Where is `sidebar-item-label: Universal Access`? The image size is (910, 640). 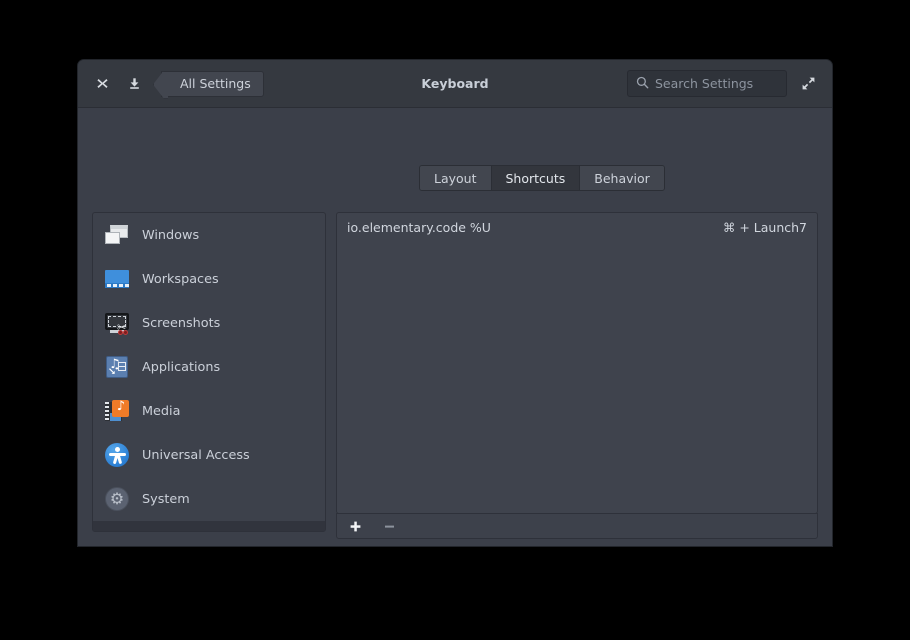
sidebar-item-label: Universal Access is located at coordinates (196, 455).